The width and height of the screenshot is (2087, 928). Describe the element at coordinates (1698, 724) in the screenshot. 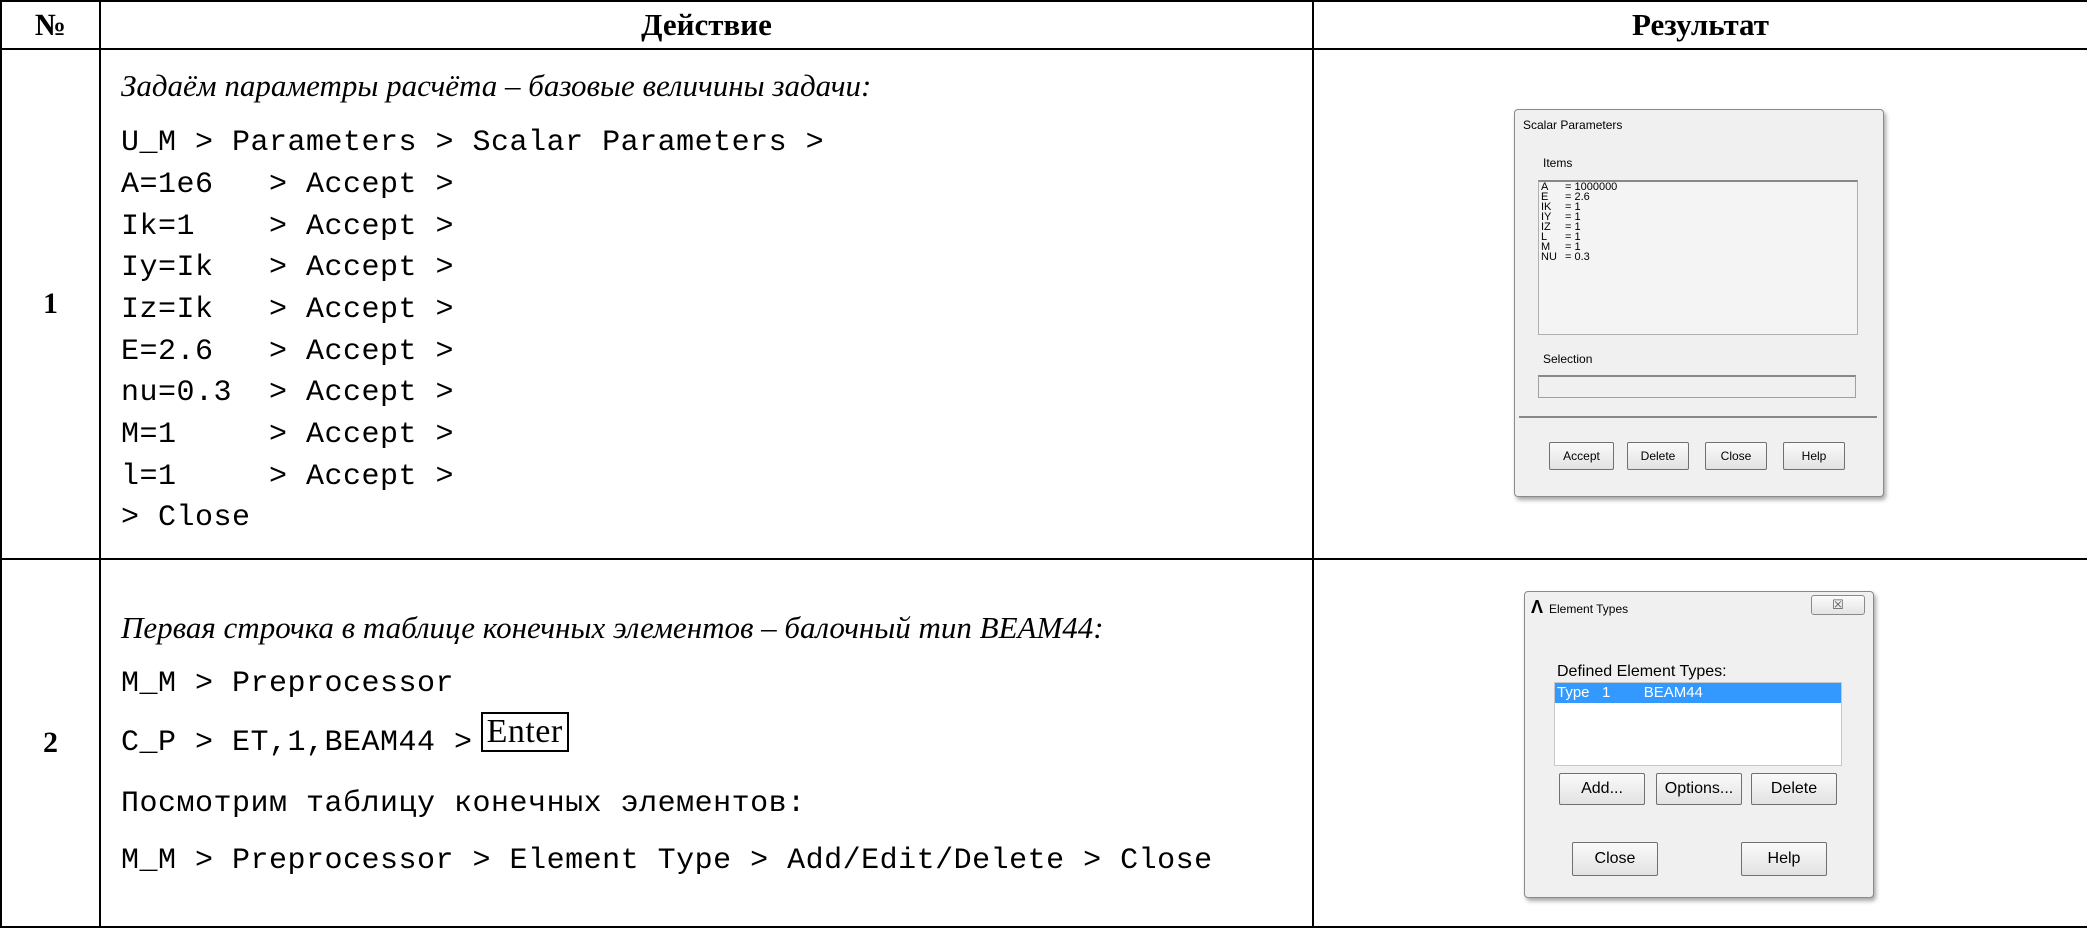

I see `element-types-list: Type 1 BEAM44` at that location.